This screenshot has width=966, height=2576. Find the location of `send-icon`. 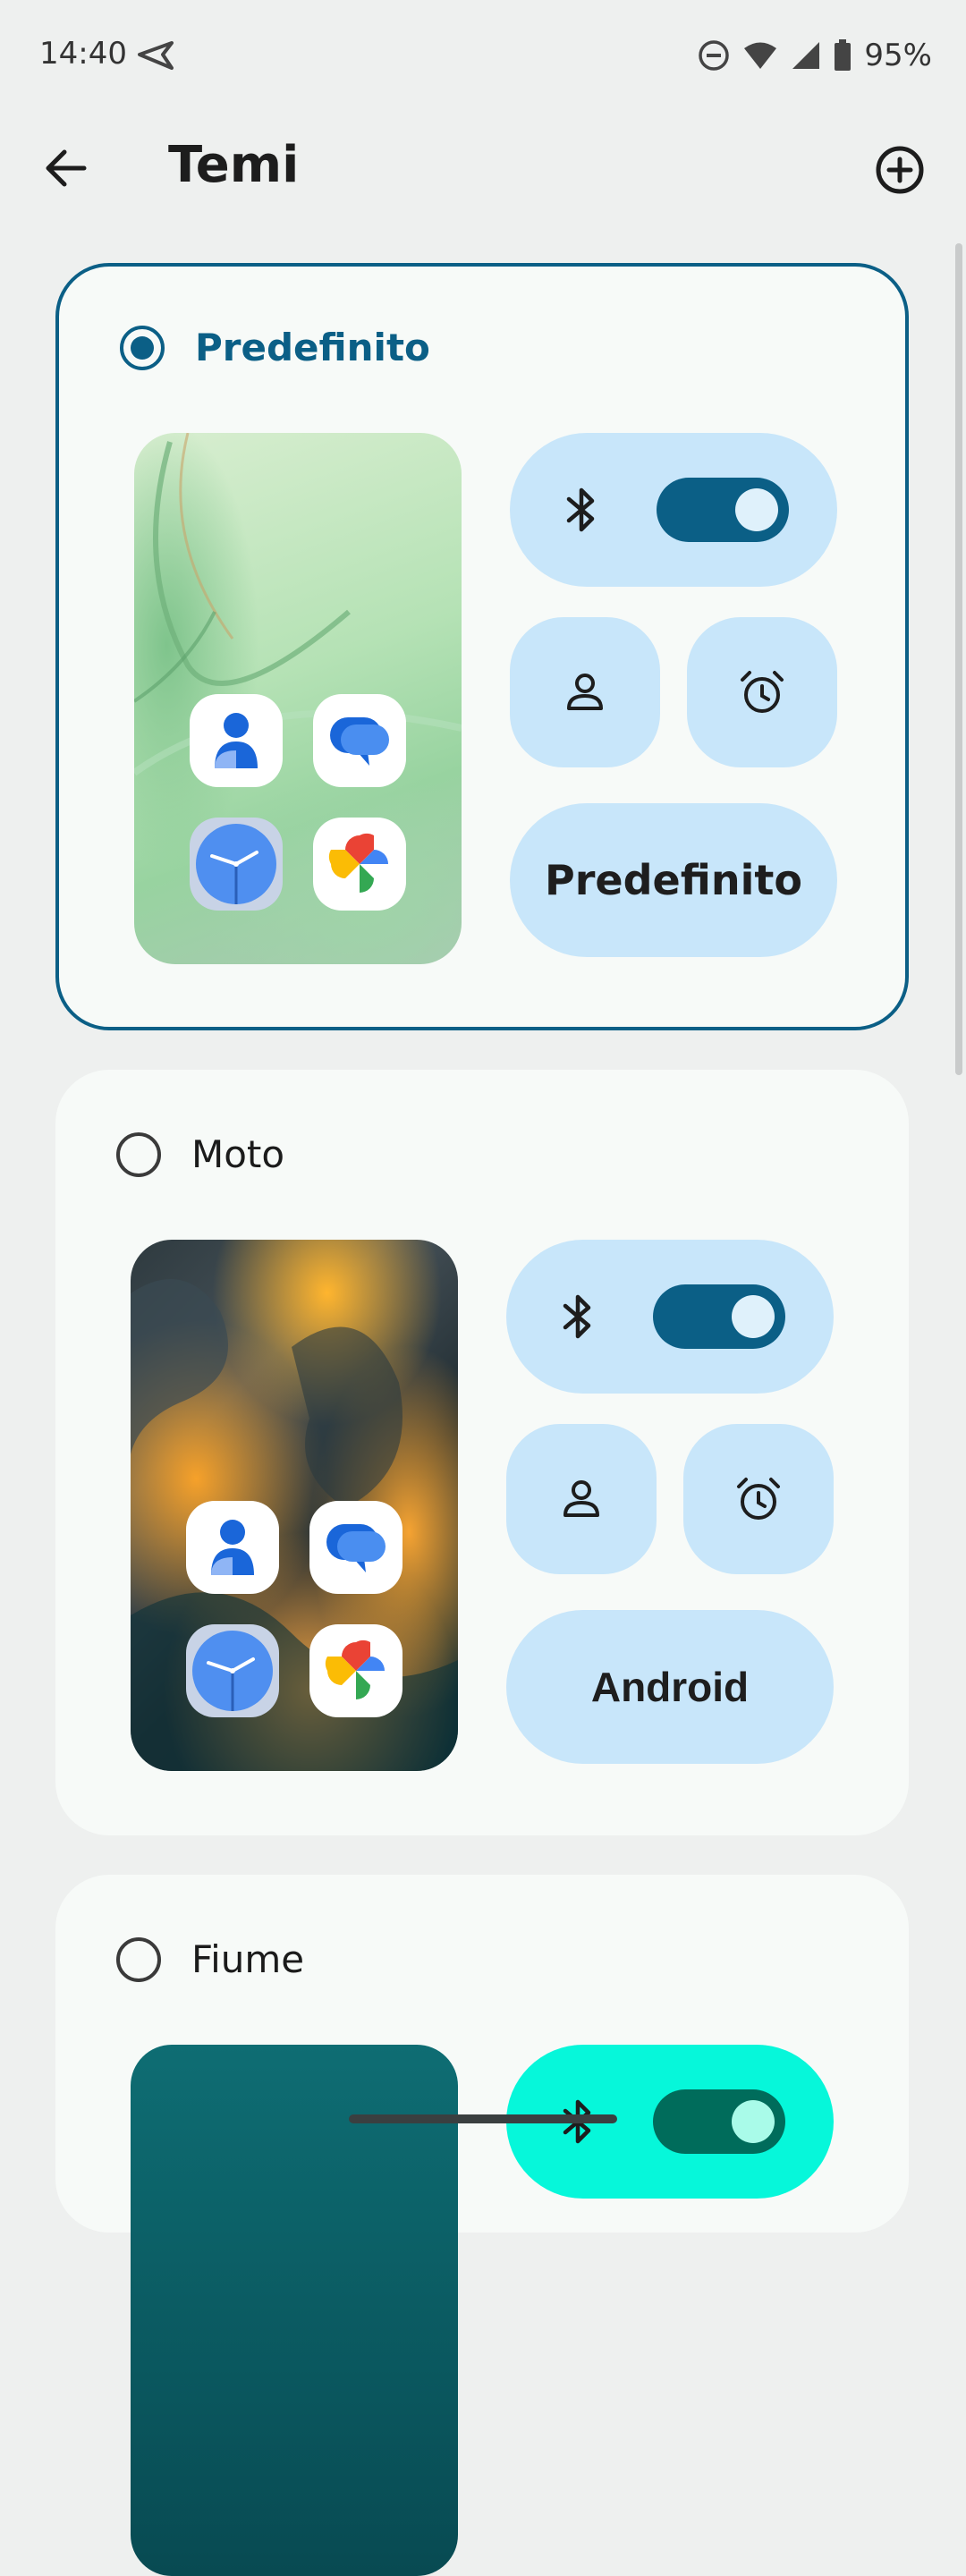

send-icon is located at coordinates (155, 57).